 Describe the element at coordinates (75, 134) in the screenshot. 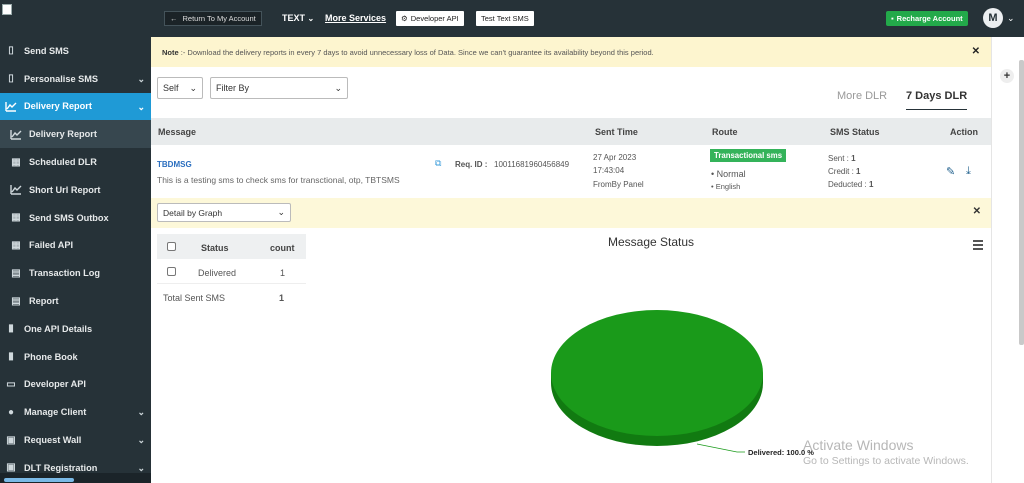

I see `sidebar-subitem-delivery-report: Delivery Report` at that location.